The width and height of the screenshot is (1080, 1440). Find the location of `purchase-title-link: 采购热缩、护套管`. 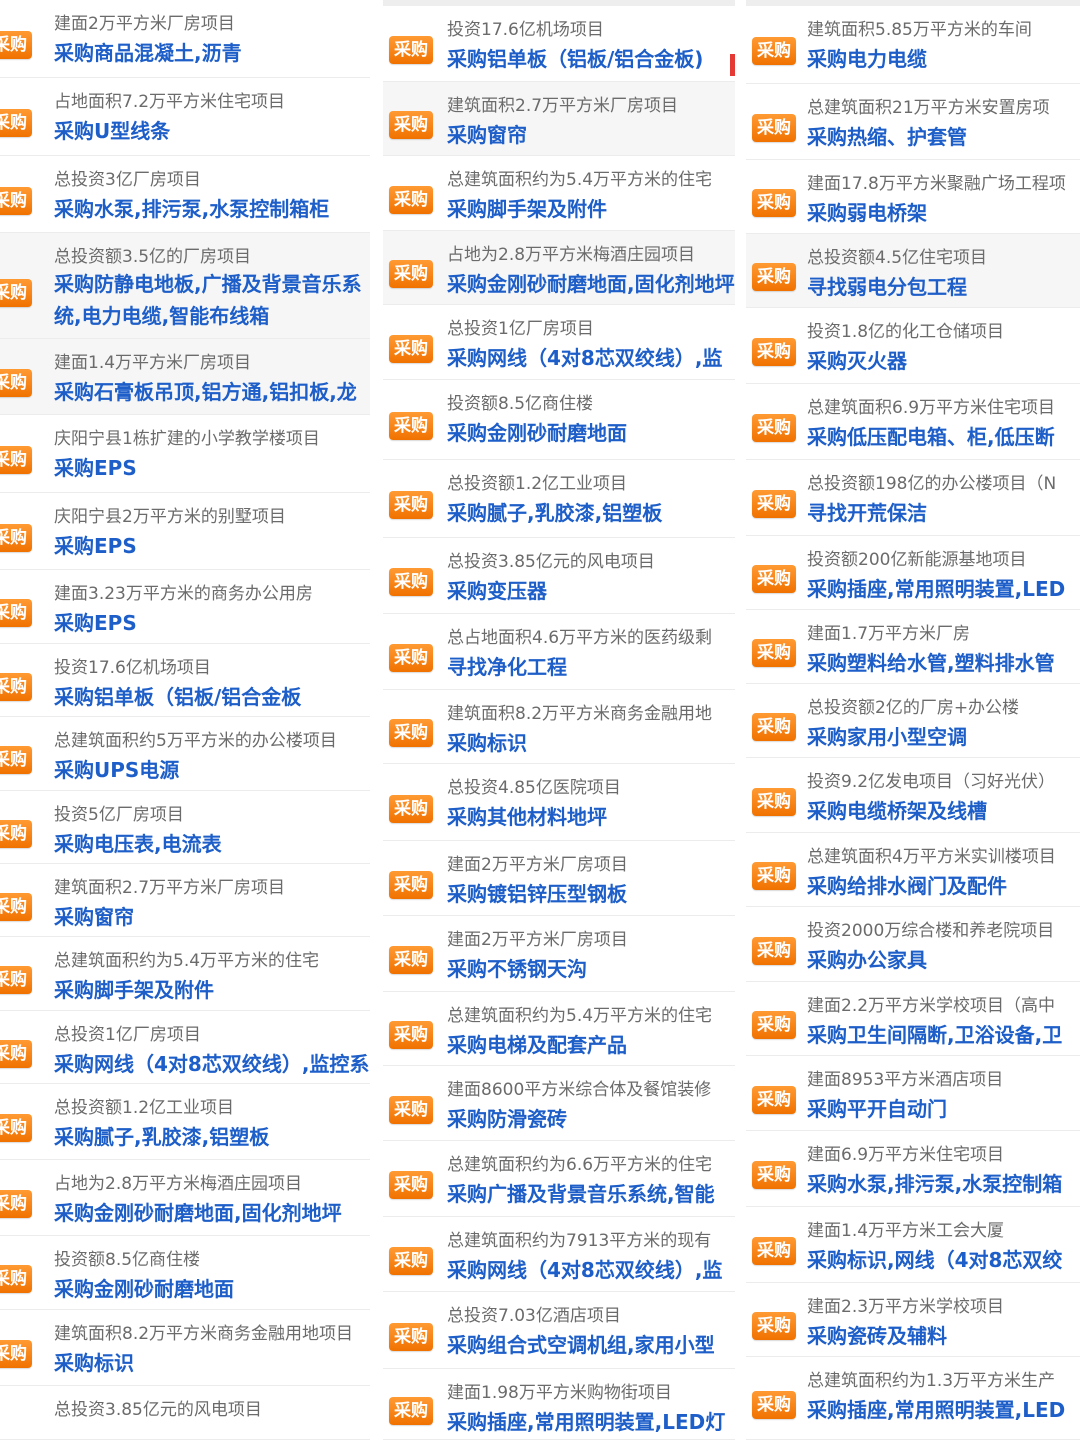

purchase-title-link: 采购热缩、护套管 is located at coordinates (887, 135).